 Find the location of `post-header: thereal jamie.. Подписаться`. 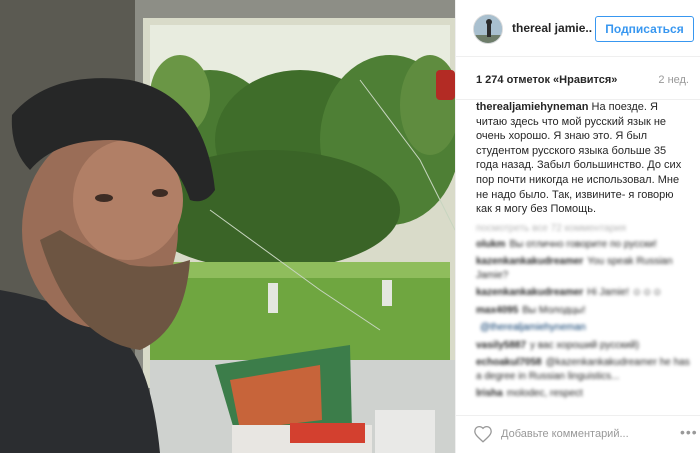

post-header: thereal jamie.. Подписаться is located at coordinates (578, 28).